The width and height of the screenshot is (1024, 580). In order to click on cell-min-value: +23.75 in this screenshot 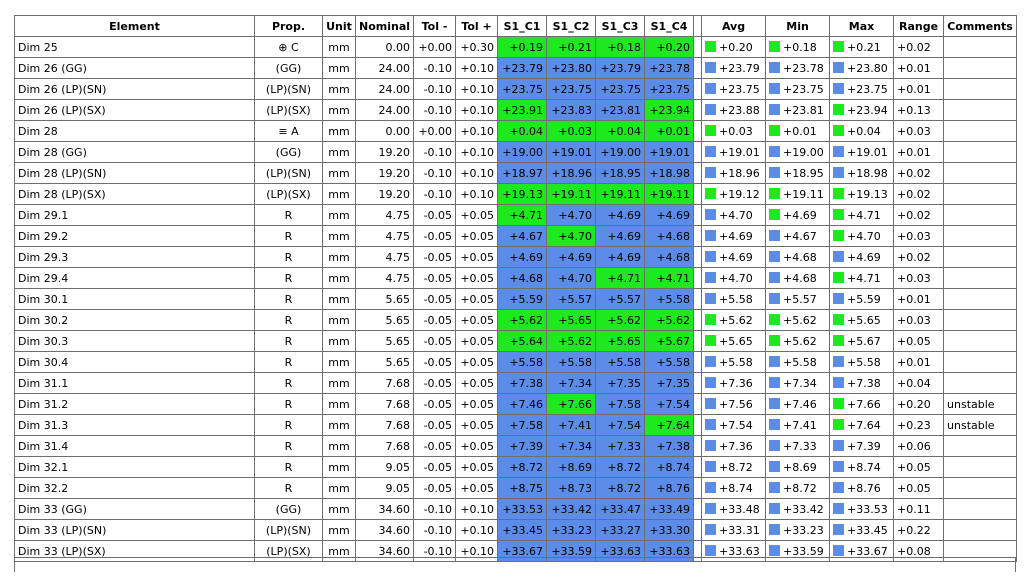, I will do `click(803, 89)`.